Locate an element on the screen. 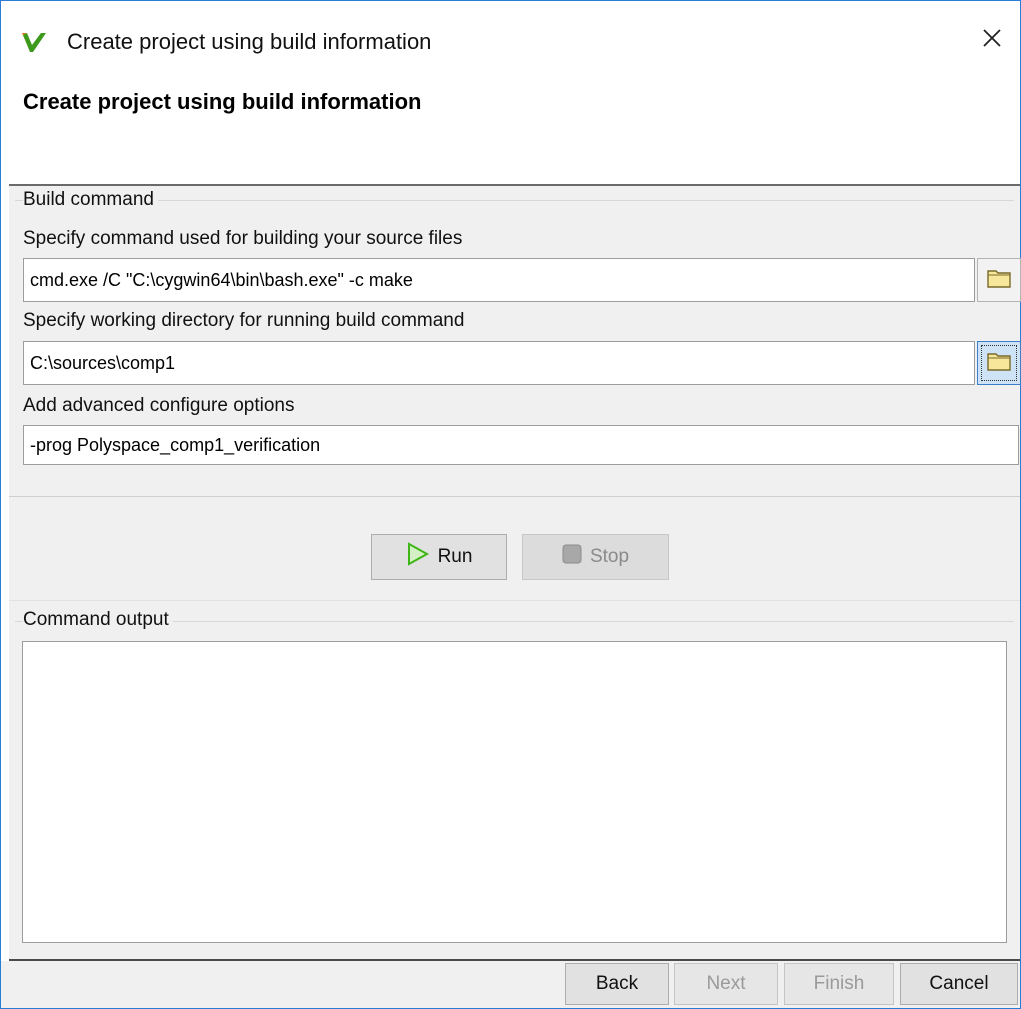 Image resolution: width=1021 pixels, height=1009 pixels. finish-button: Finish is located at coordinates (839, 984).